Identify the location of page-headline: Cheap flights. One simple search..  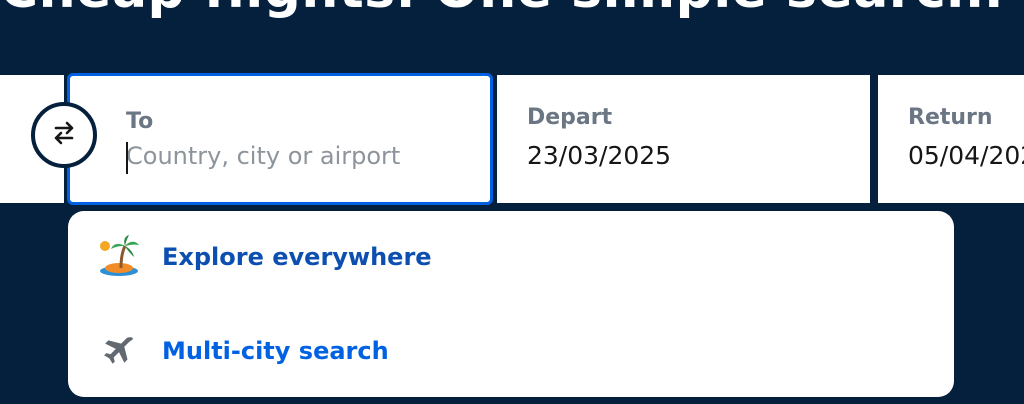
(502, 10).